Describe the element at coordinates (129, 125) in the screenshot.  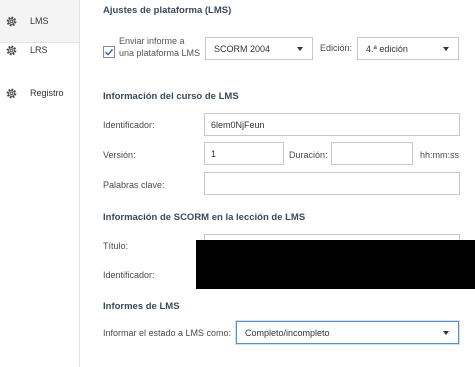
I see `course-identifier-label: Identificador:` at that location.